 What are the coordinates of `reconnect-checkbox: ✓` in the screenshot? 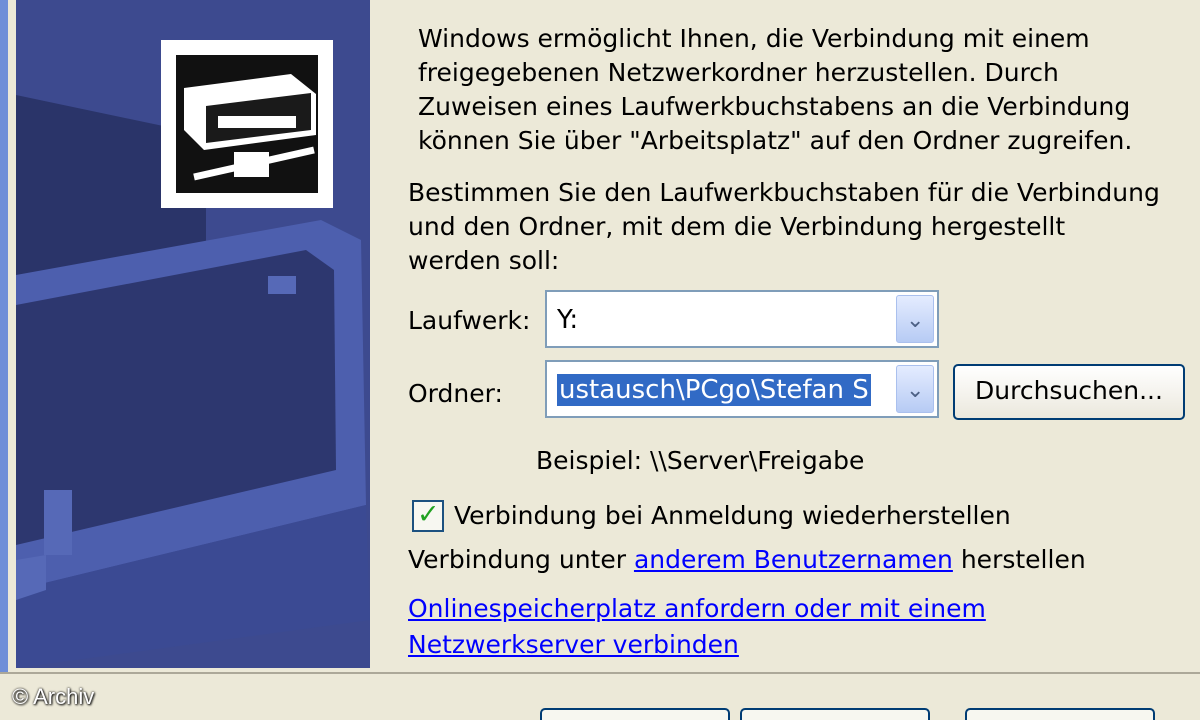 It's located at (428, 515).